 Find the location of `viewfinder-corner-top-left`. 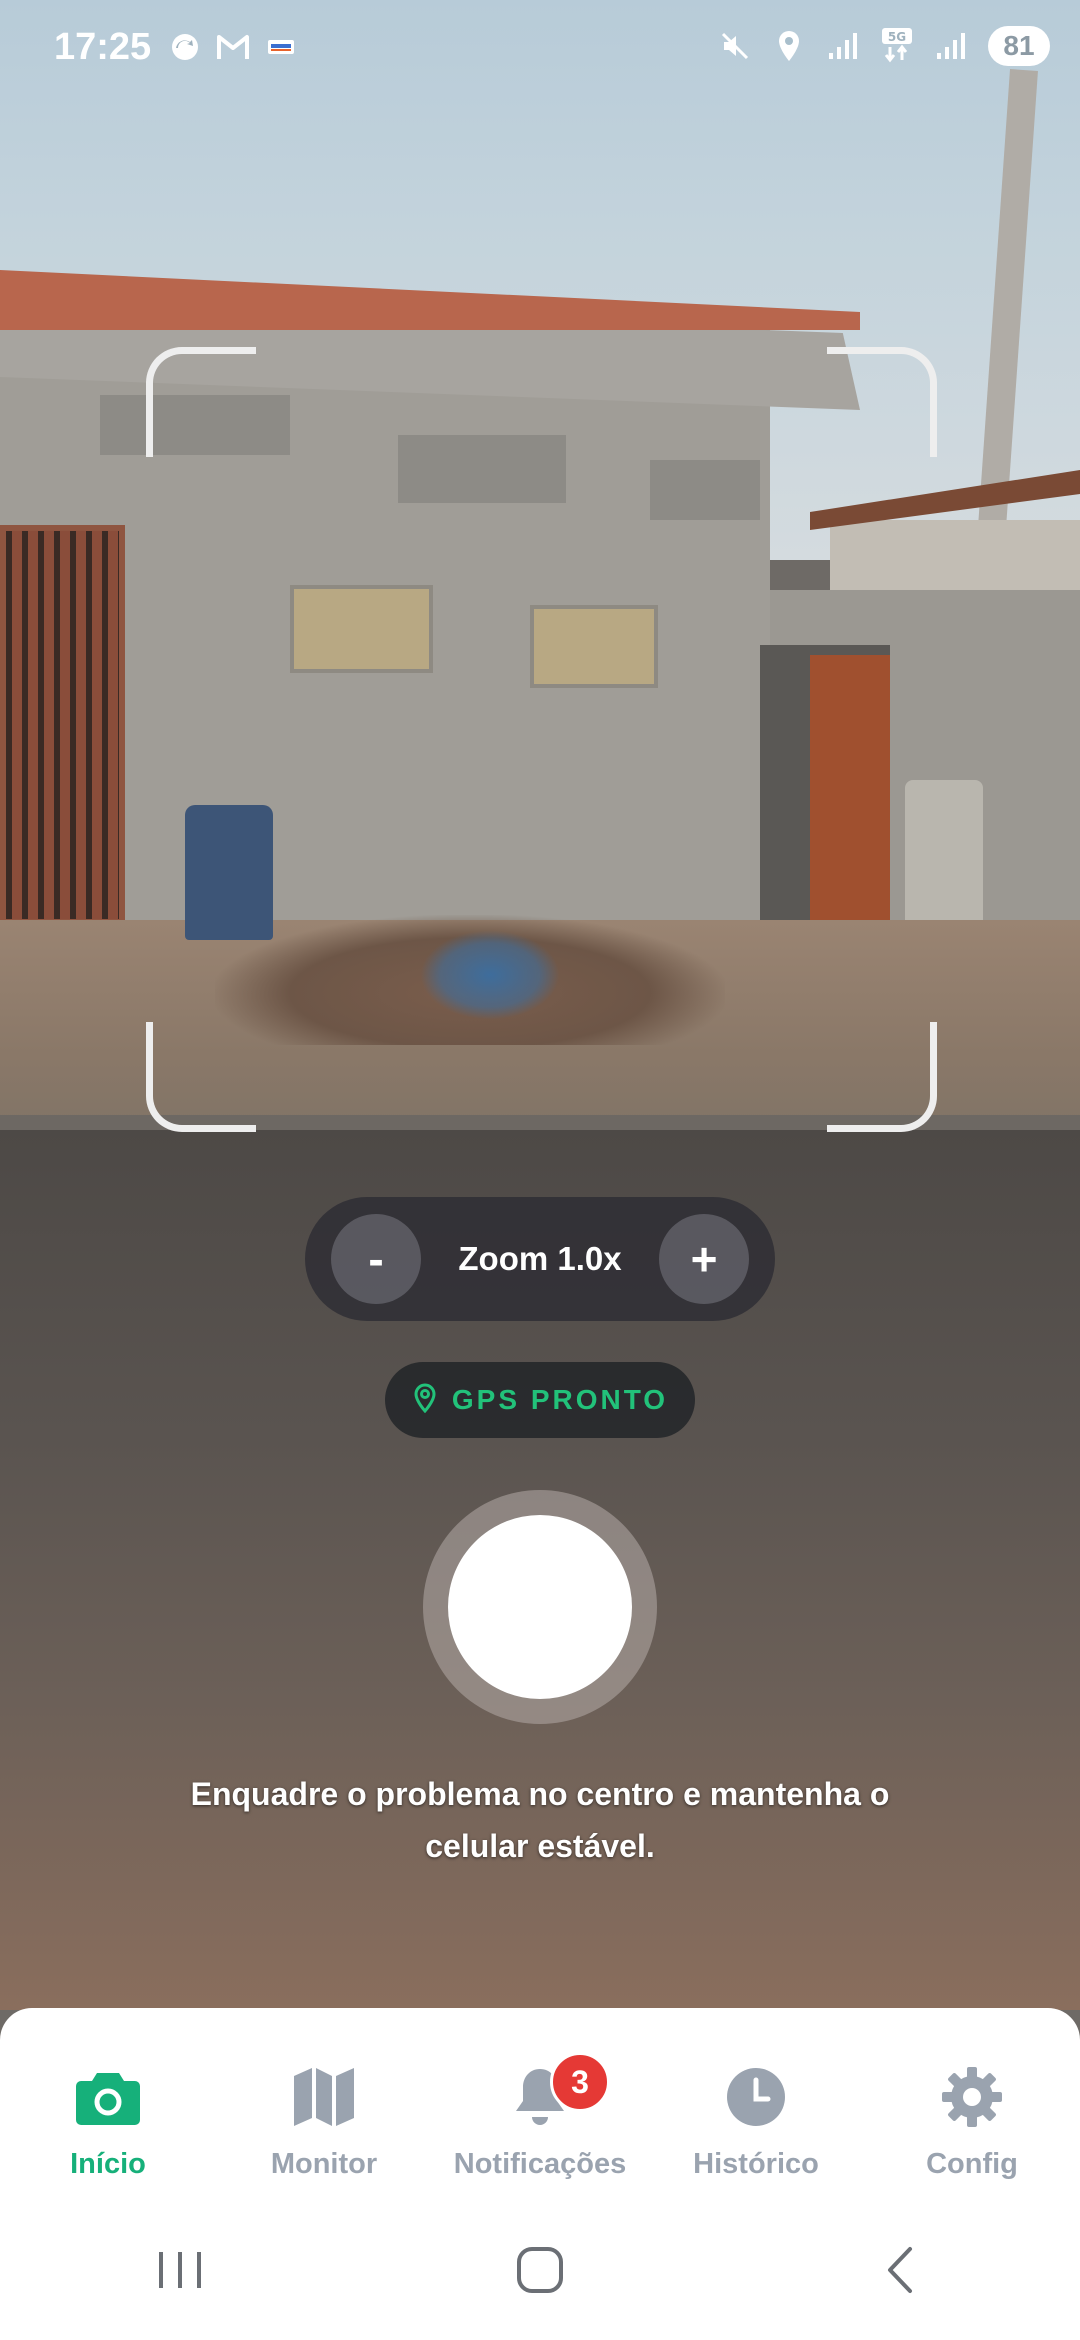

viewfinder-corner-top-left is located at coordinates (201, 402).